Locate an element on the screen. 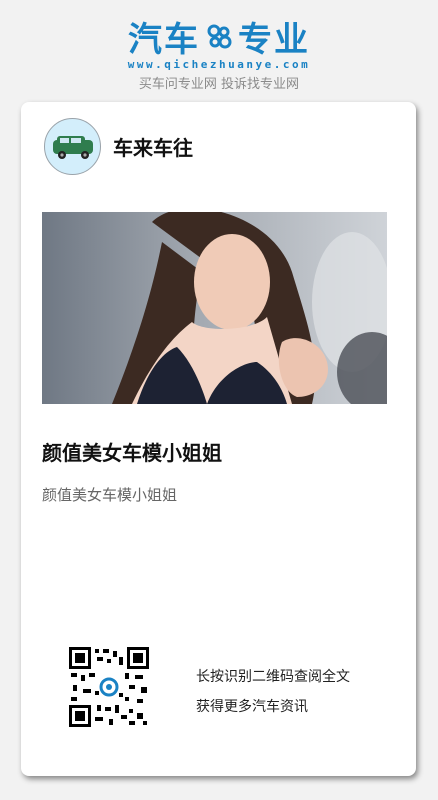 This screenshot has height=800, width=438. qr-code-icon is located at coordinates (109, 687).